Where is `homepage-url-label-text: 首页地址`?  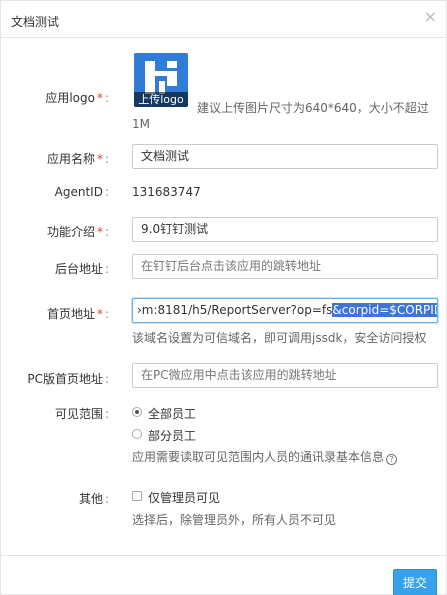 homepage-url-label-text: 首页地址 is located at coordinates (70, 314).